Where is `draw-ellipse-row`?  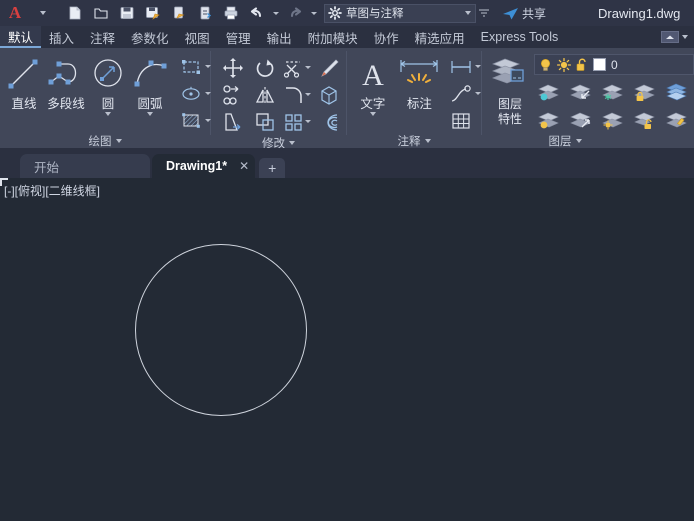 draw-ellipse-row is located at coordinates (194, 93).